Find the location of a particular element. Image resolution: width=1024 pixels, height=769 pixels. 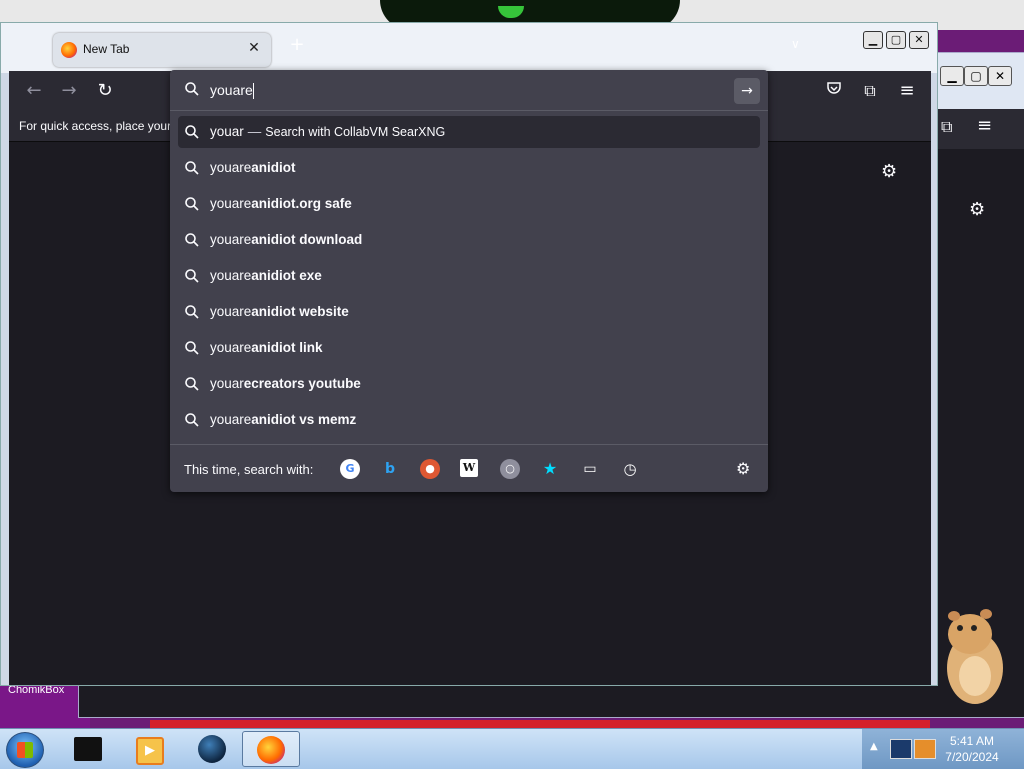

suggestion-completion: anidiot vs memz is located at coordinates (304, 419).